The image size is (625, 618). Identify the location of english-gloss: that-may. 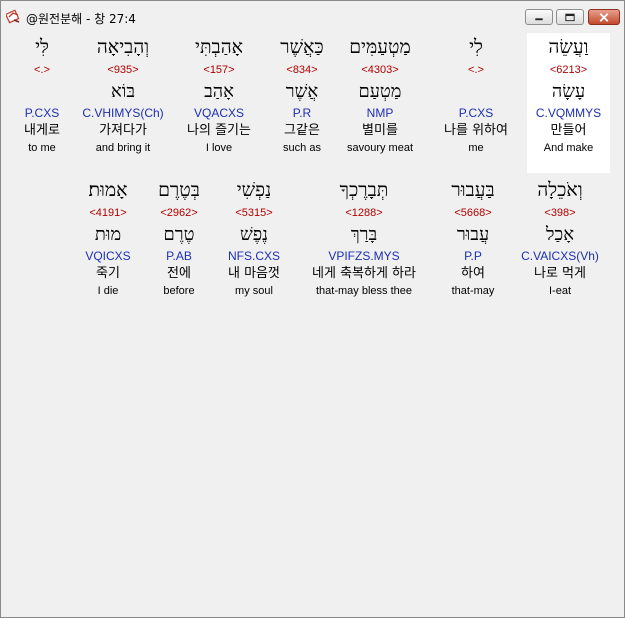
(473, 291).